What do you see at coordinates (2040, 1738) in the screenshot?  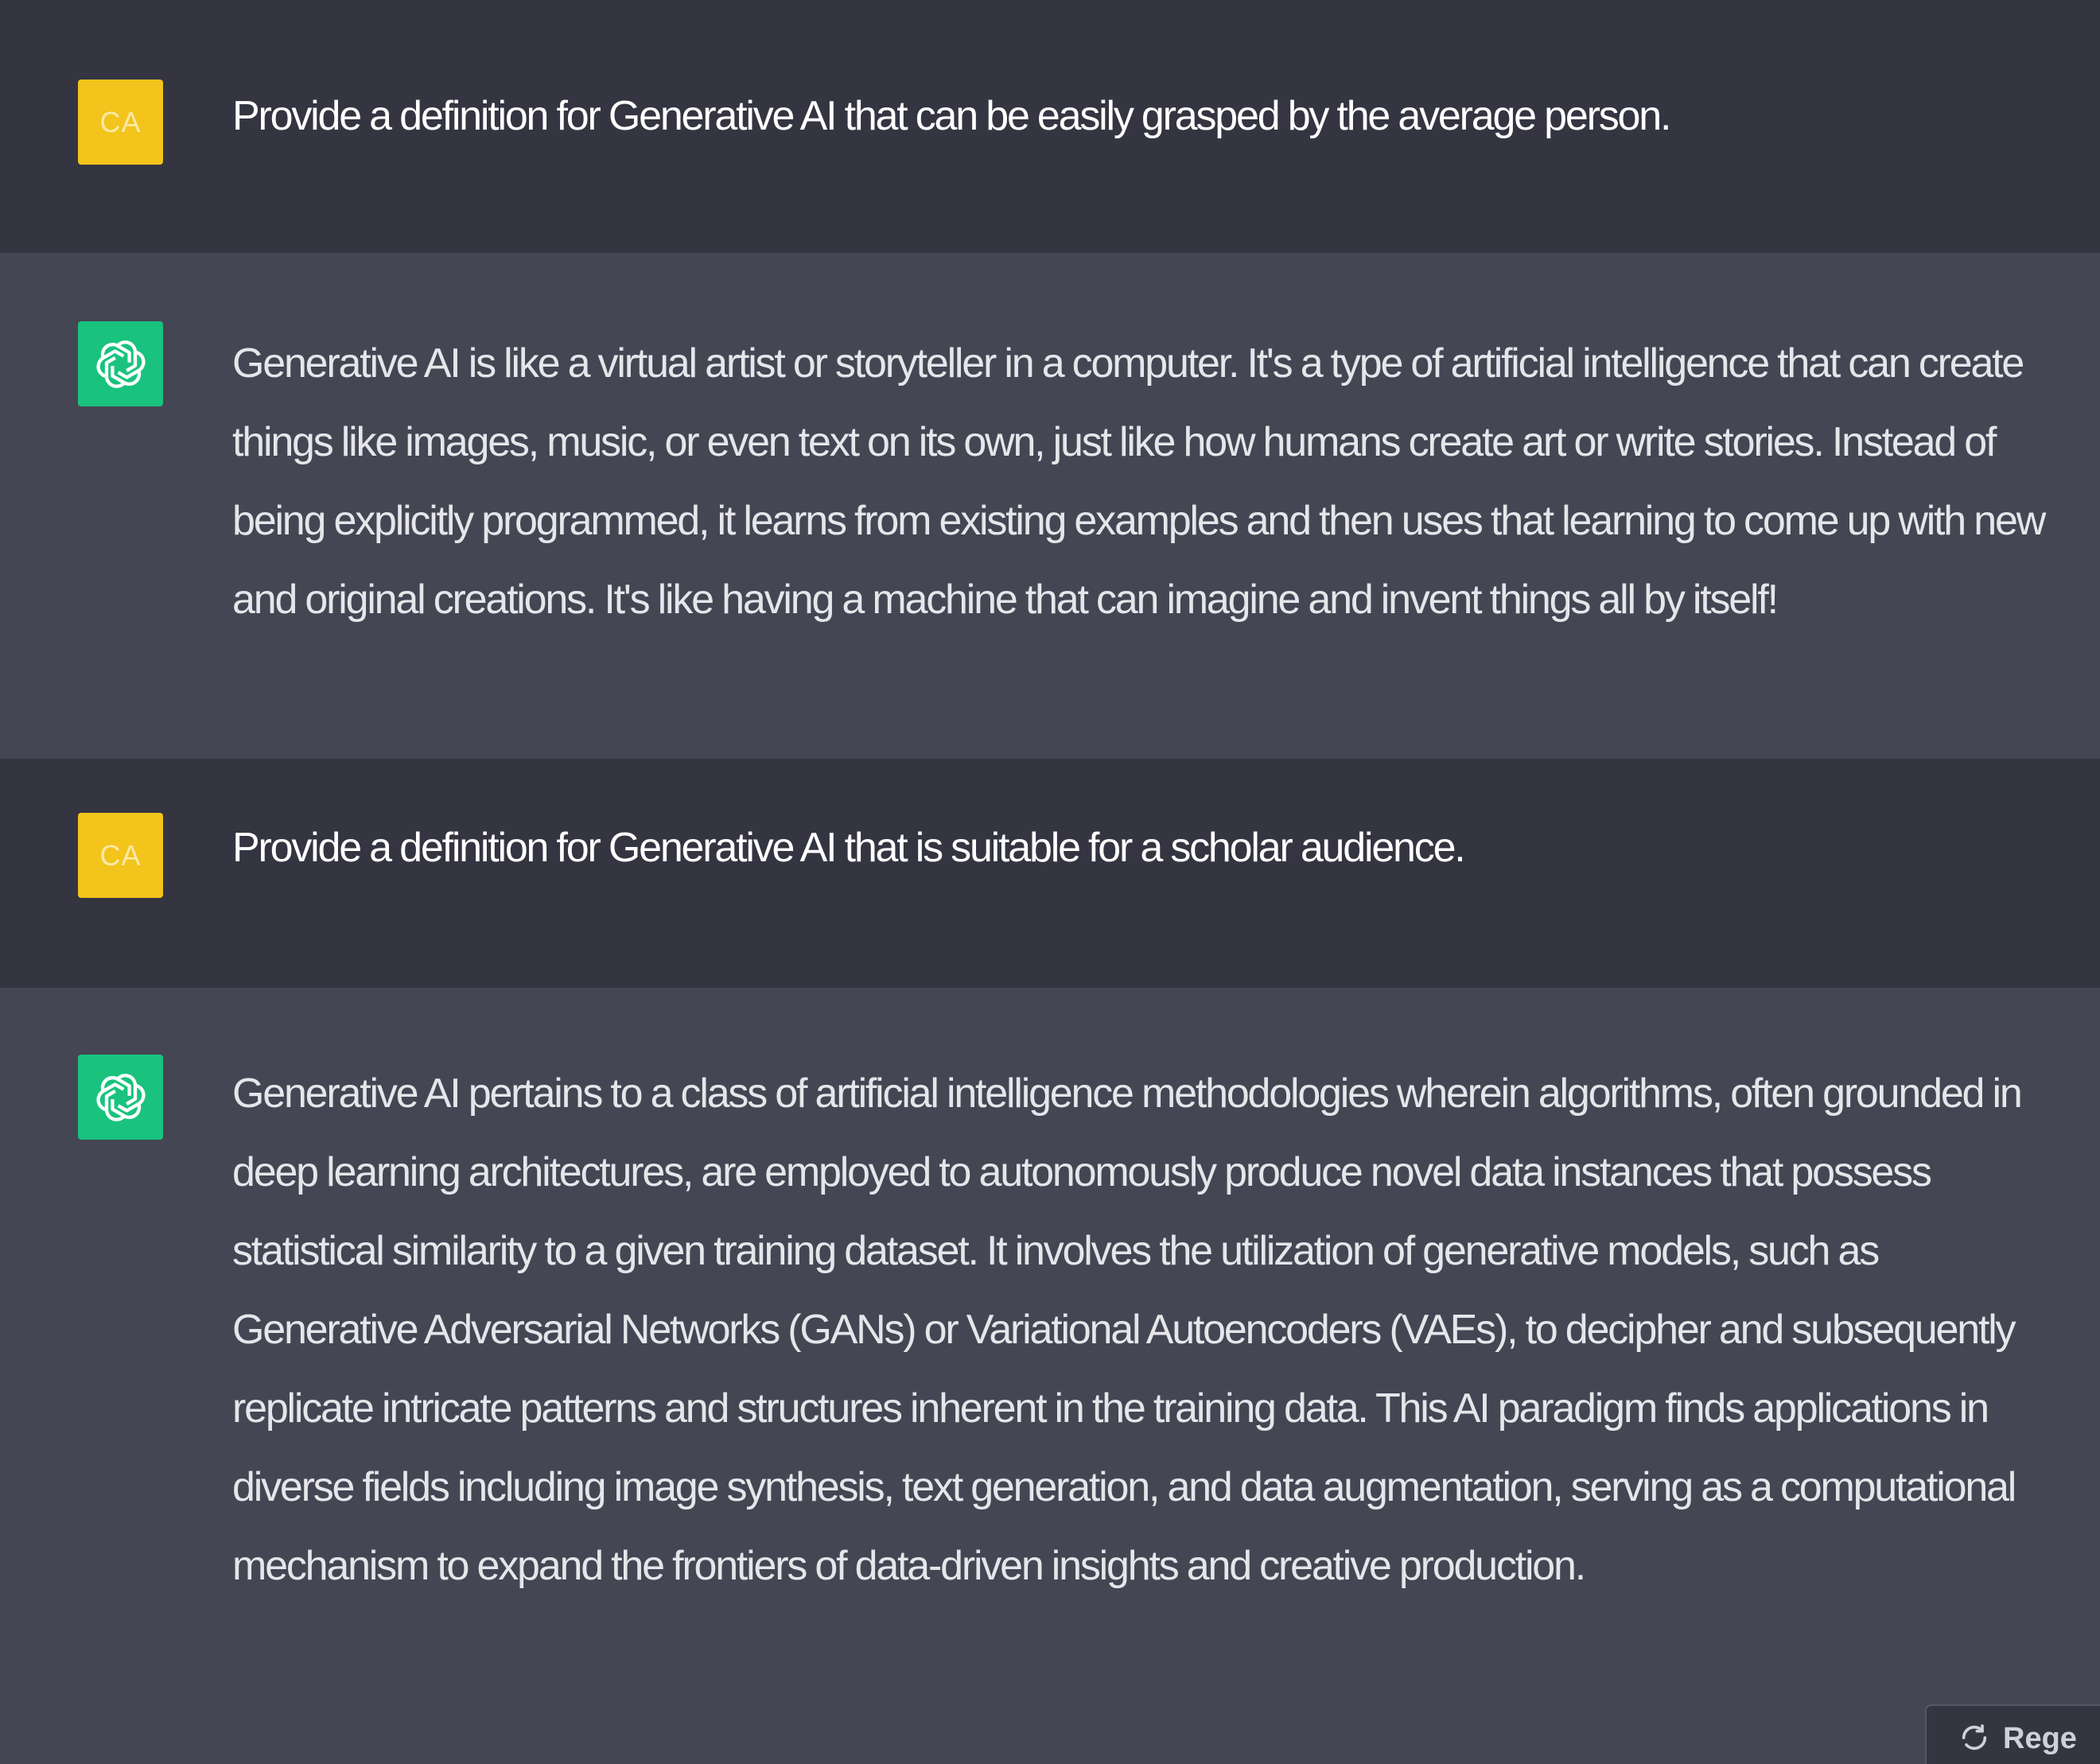 I see `regenerate-label: Rege` at bounding box center [2040, 1738].